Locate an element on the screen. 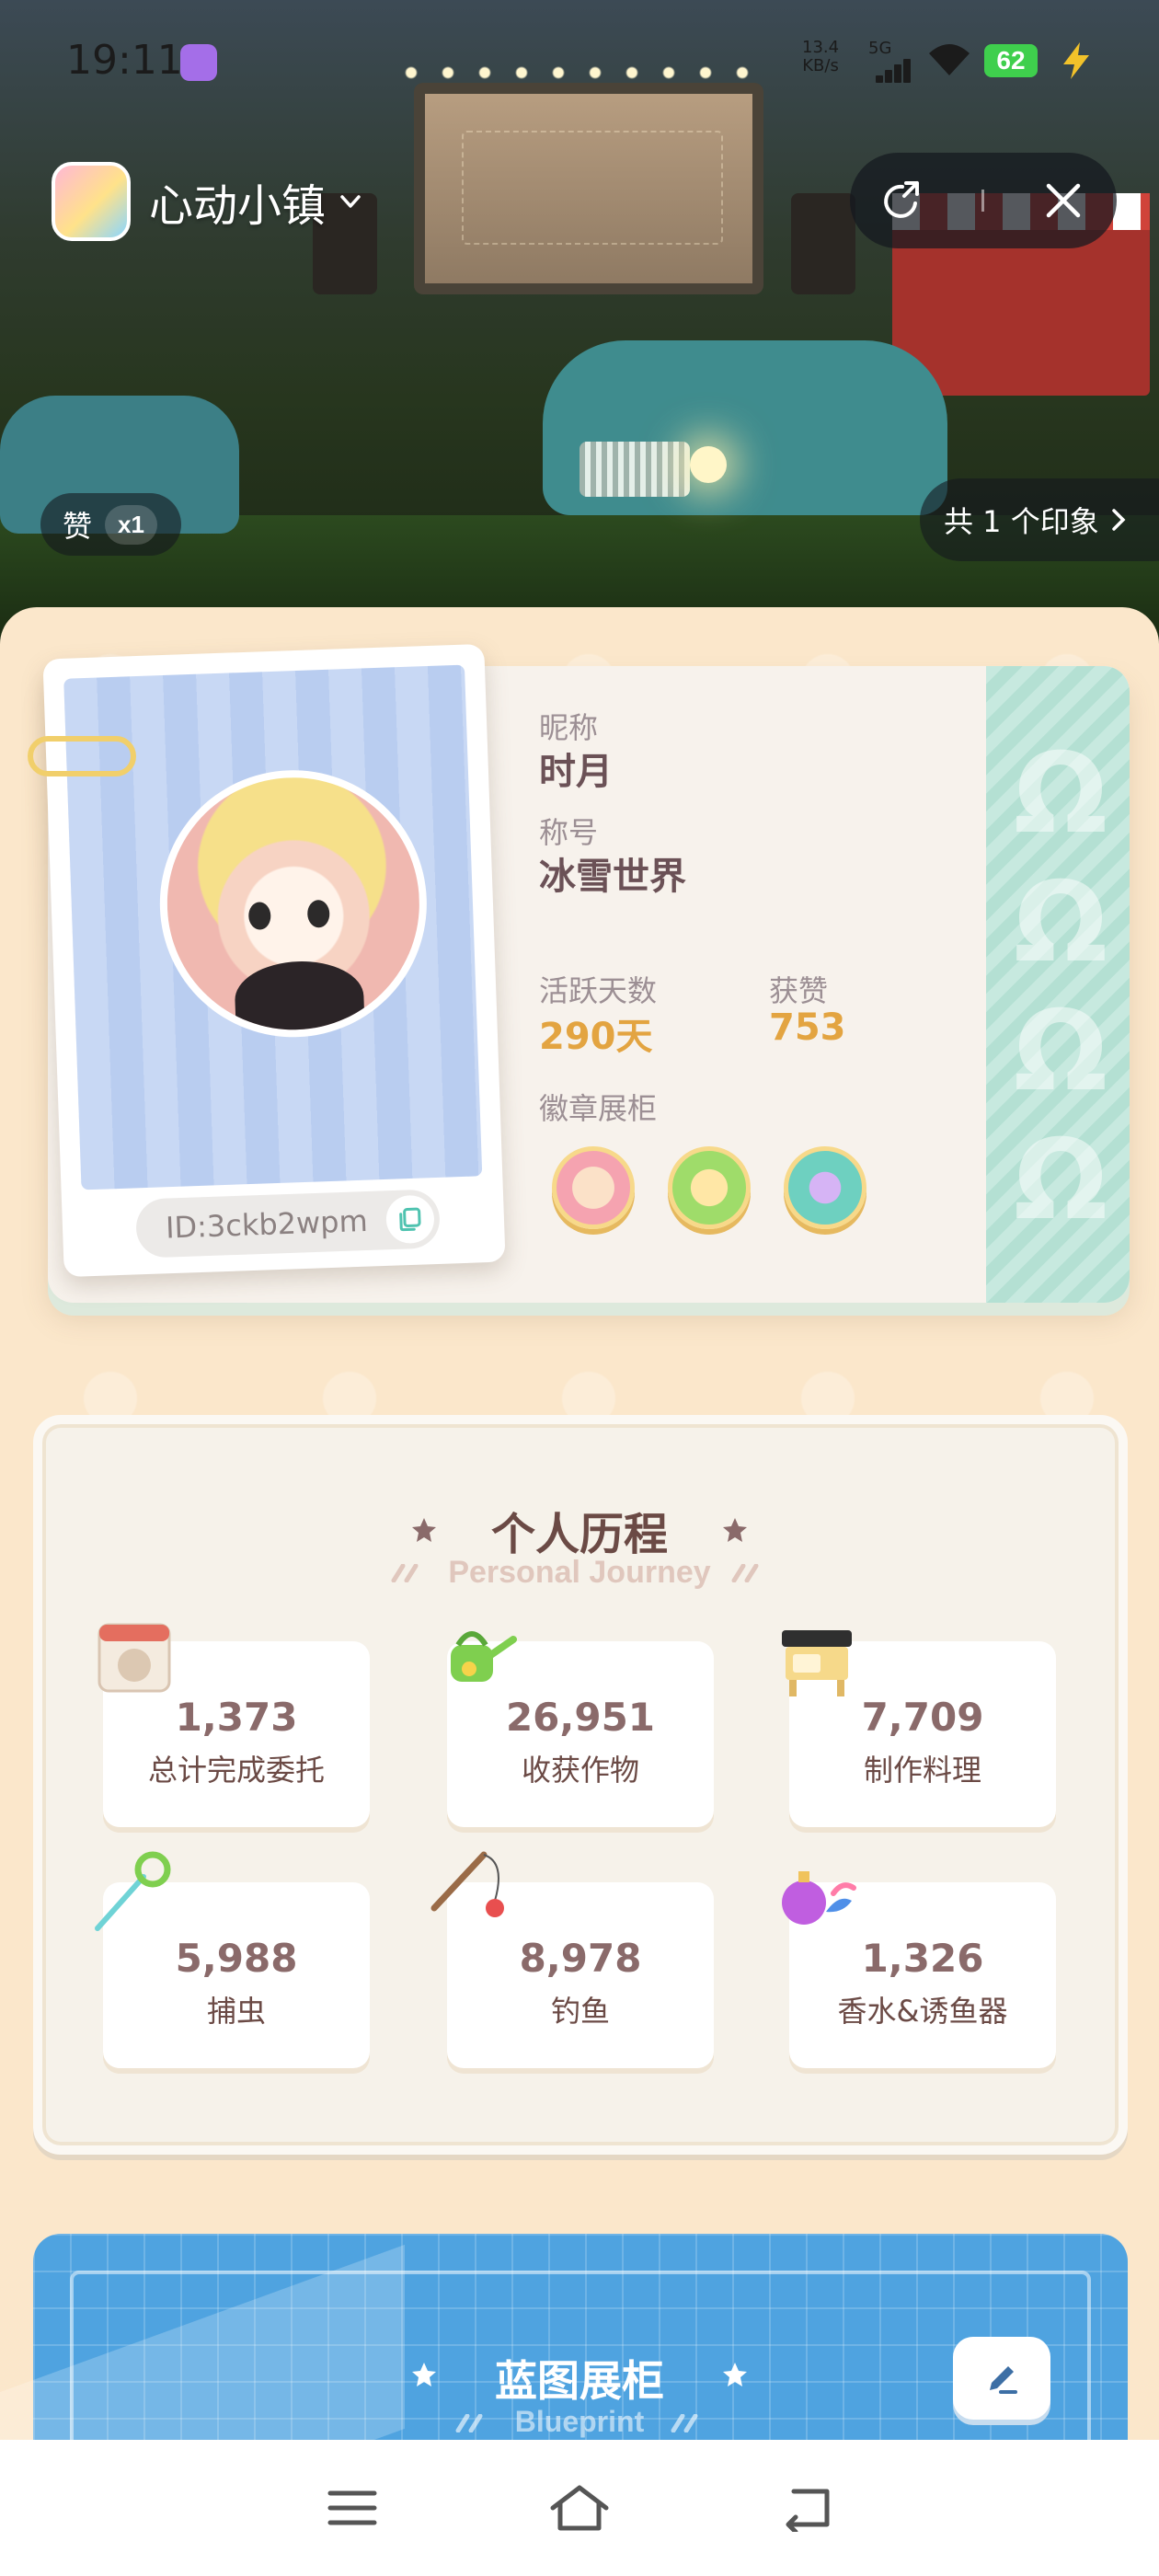  chevron-down-icon is located at coordinates (350, 201).